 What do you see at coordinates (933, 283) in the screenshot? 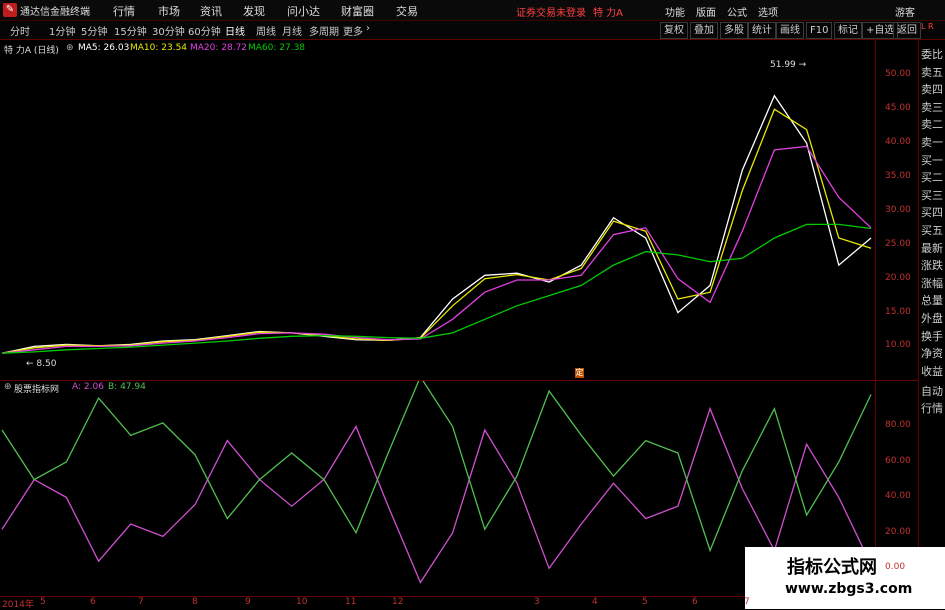
I see `side-item: 涨幅` at bounding box center [933, 283].